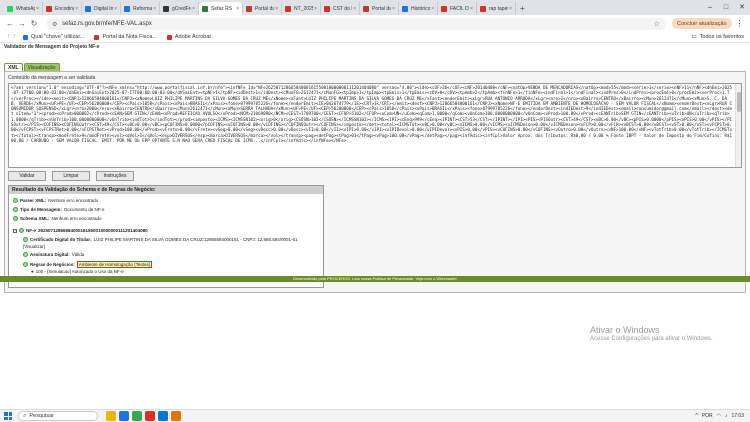 The image size is (750, 422). I want to click on browser-tab: WhatsApp×, so click(23, 8).